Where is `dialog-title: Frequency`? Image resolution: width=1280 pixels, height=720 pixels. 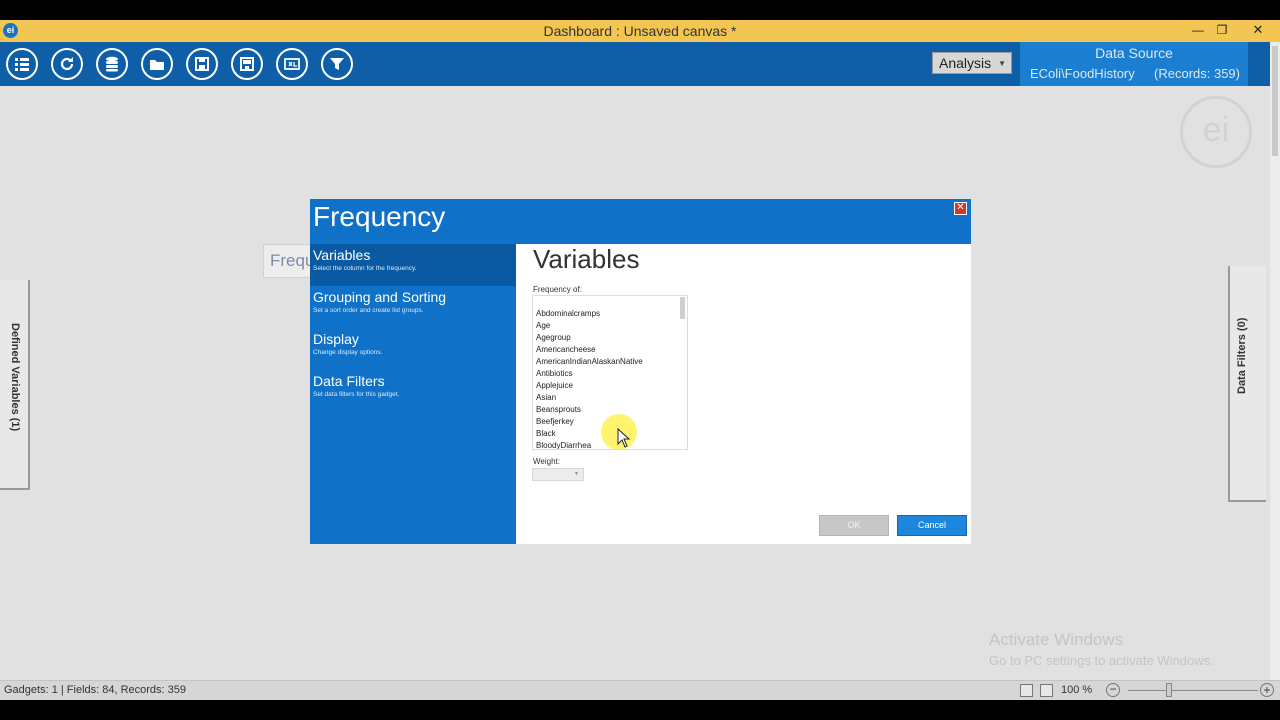 dialog-title: Frequency is located at coordinates (379, 216).